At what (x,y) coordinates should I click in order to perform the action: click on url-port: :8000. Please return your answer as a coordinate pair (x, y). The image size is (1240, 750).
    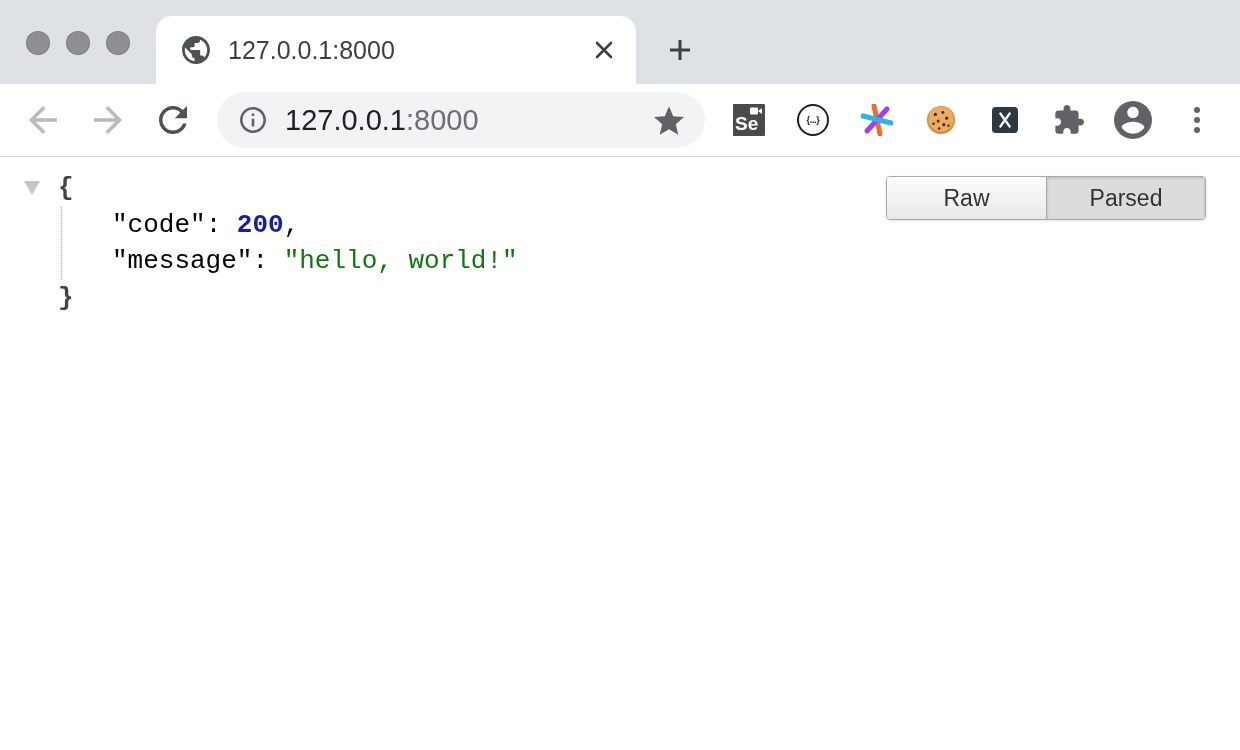
    Looking at the image, I should click on (442, 120).